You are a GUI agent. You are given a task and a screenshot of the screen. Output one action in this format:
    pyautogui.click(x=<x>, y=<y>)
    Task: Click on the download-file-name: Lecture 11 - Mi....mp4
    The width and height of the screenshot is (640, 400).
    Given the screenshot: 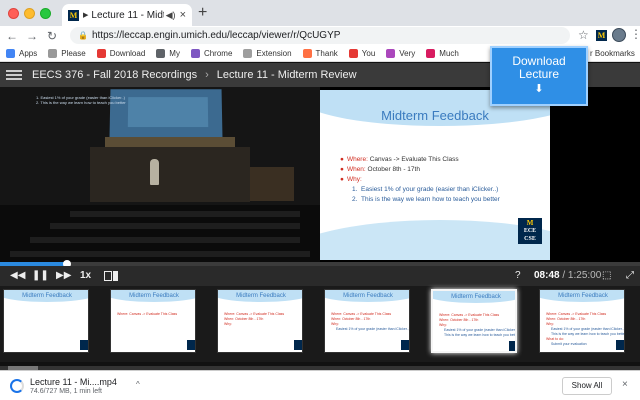 What is the action you would take?
    pyautogui.click(x=73, y=382)
    